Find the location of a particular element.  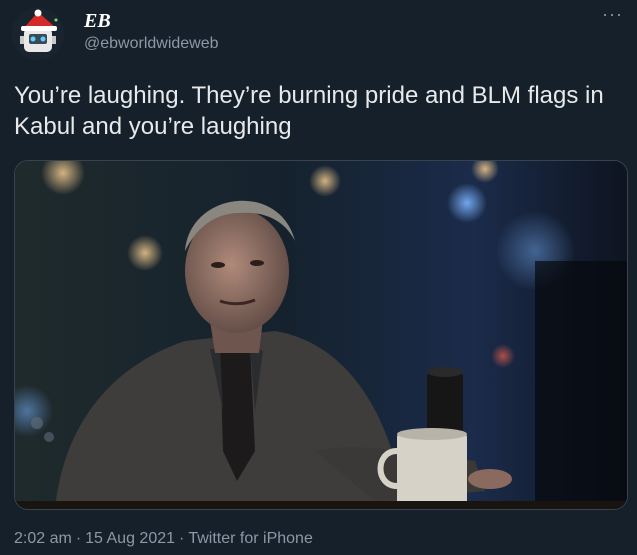

tweet-time: 2:02 am is located at coordinates (43, 539).